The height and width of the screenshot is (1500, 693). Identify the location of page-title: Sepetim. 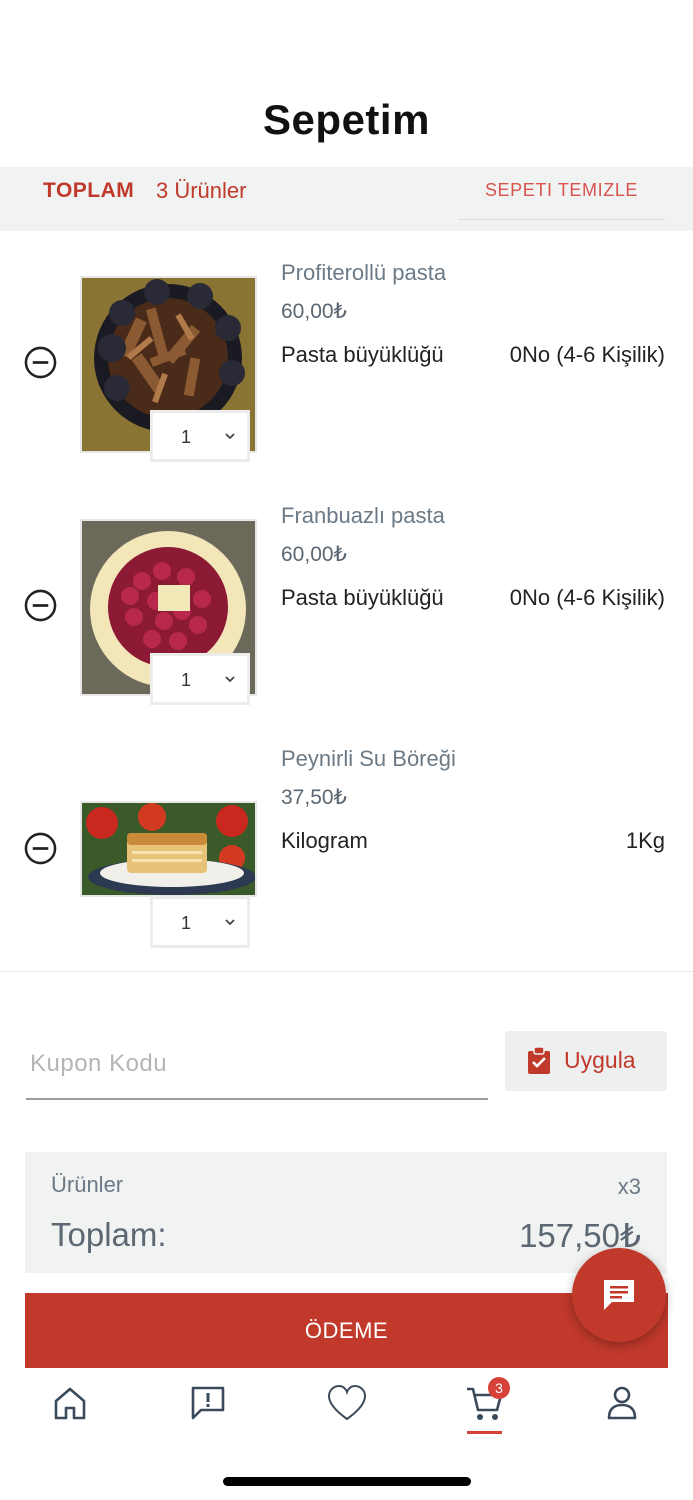
(346, 119).